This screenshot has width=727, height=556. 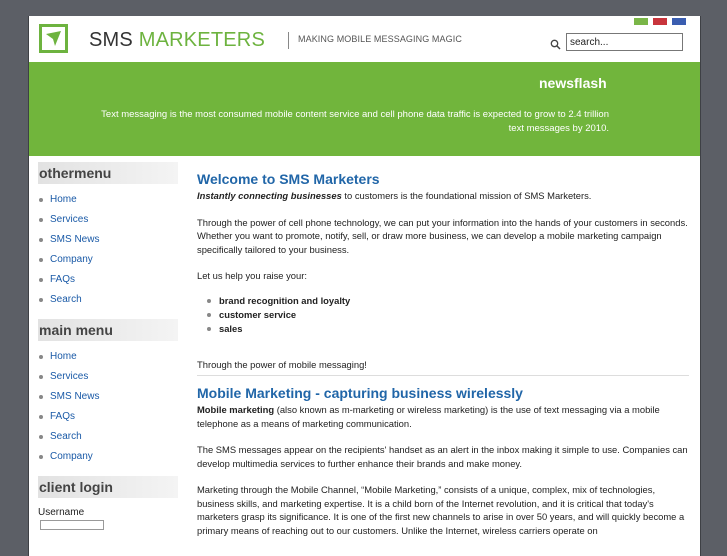 What do you see at coordinates (108, 457) in the screenshot?
I see `mainmenu-item-company: Company` at bounding box center [108, 457].